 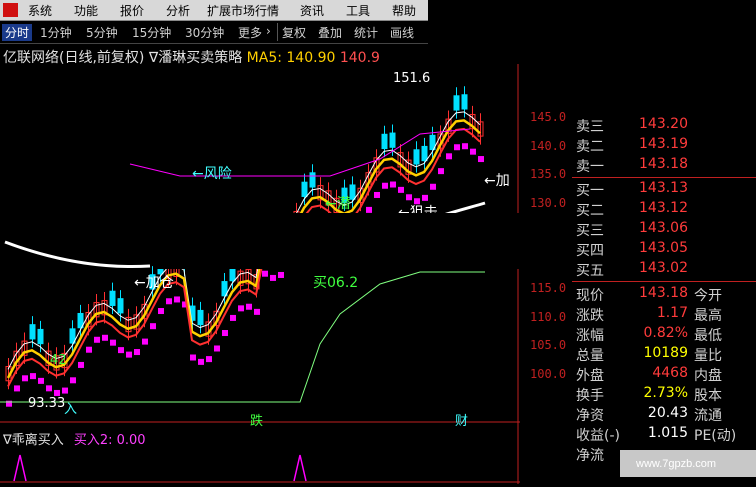 I want to click on bid-5-price: 143.02, so click(x=663, y=268).